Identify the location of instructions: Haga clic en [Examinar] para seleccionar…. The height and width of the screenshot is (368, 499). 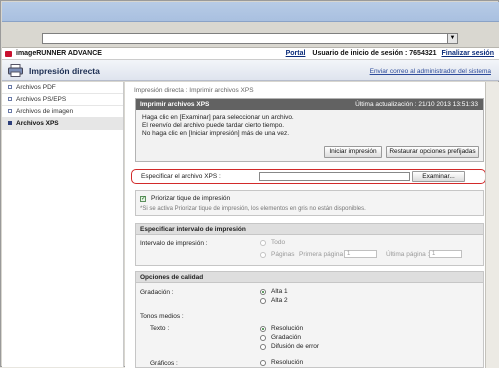
(309, 124).